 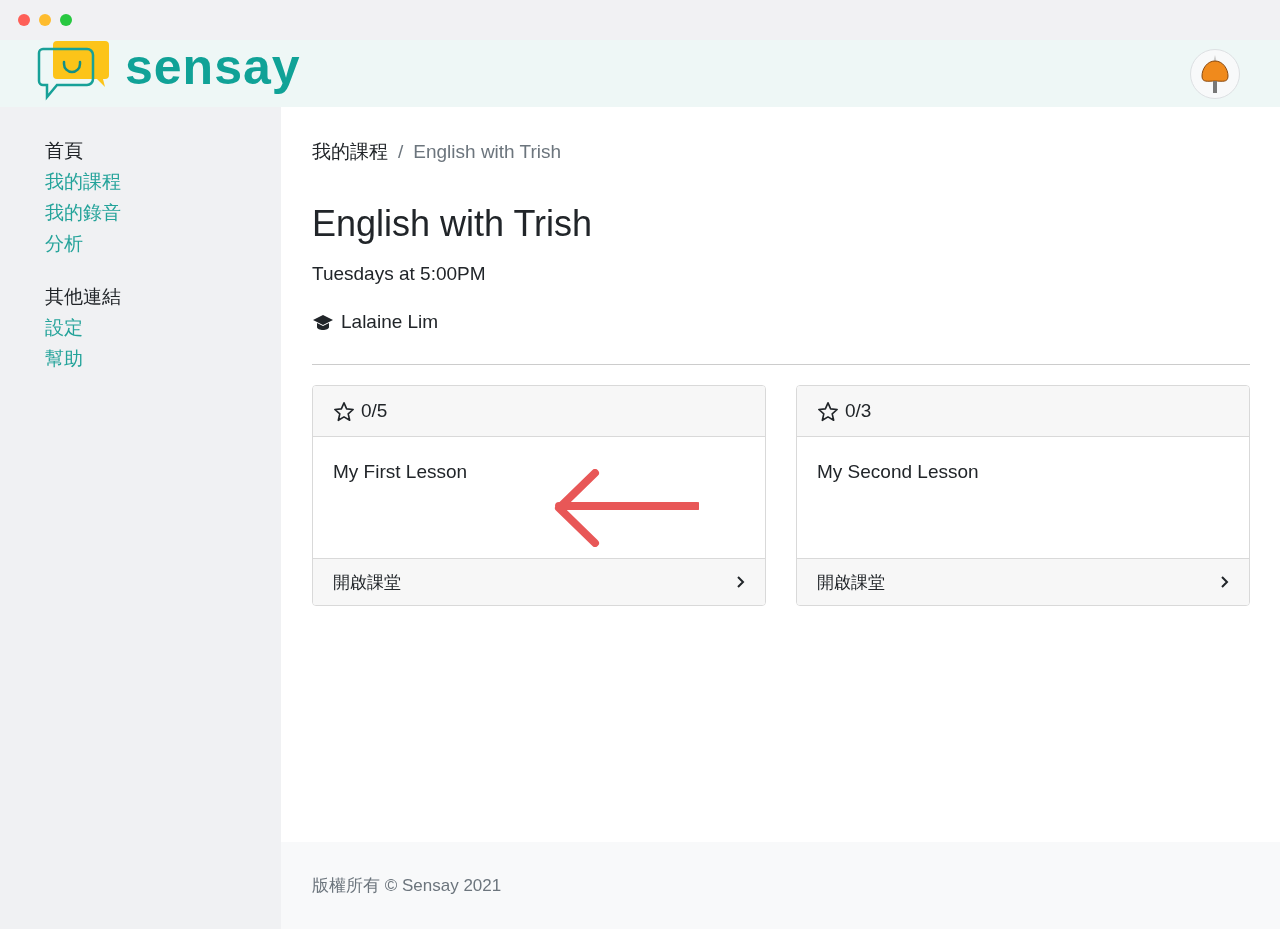 I want to click on lesson-title: My Second Lesson, so click(x=898, y=471).